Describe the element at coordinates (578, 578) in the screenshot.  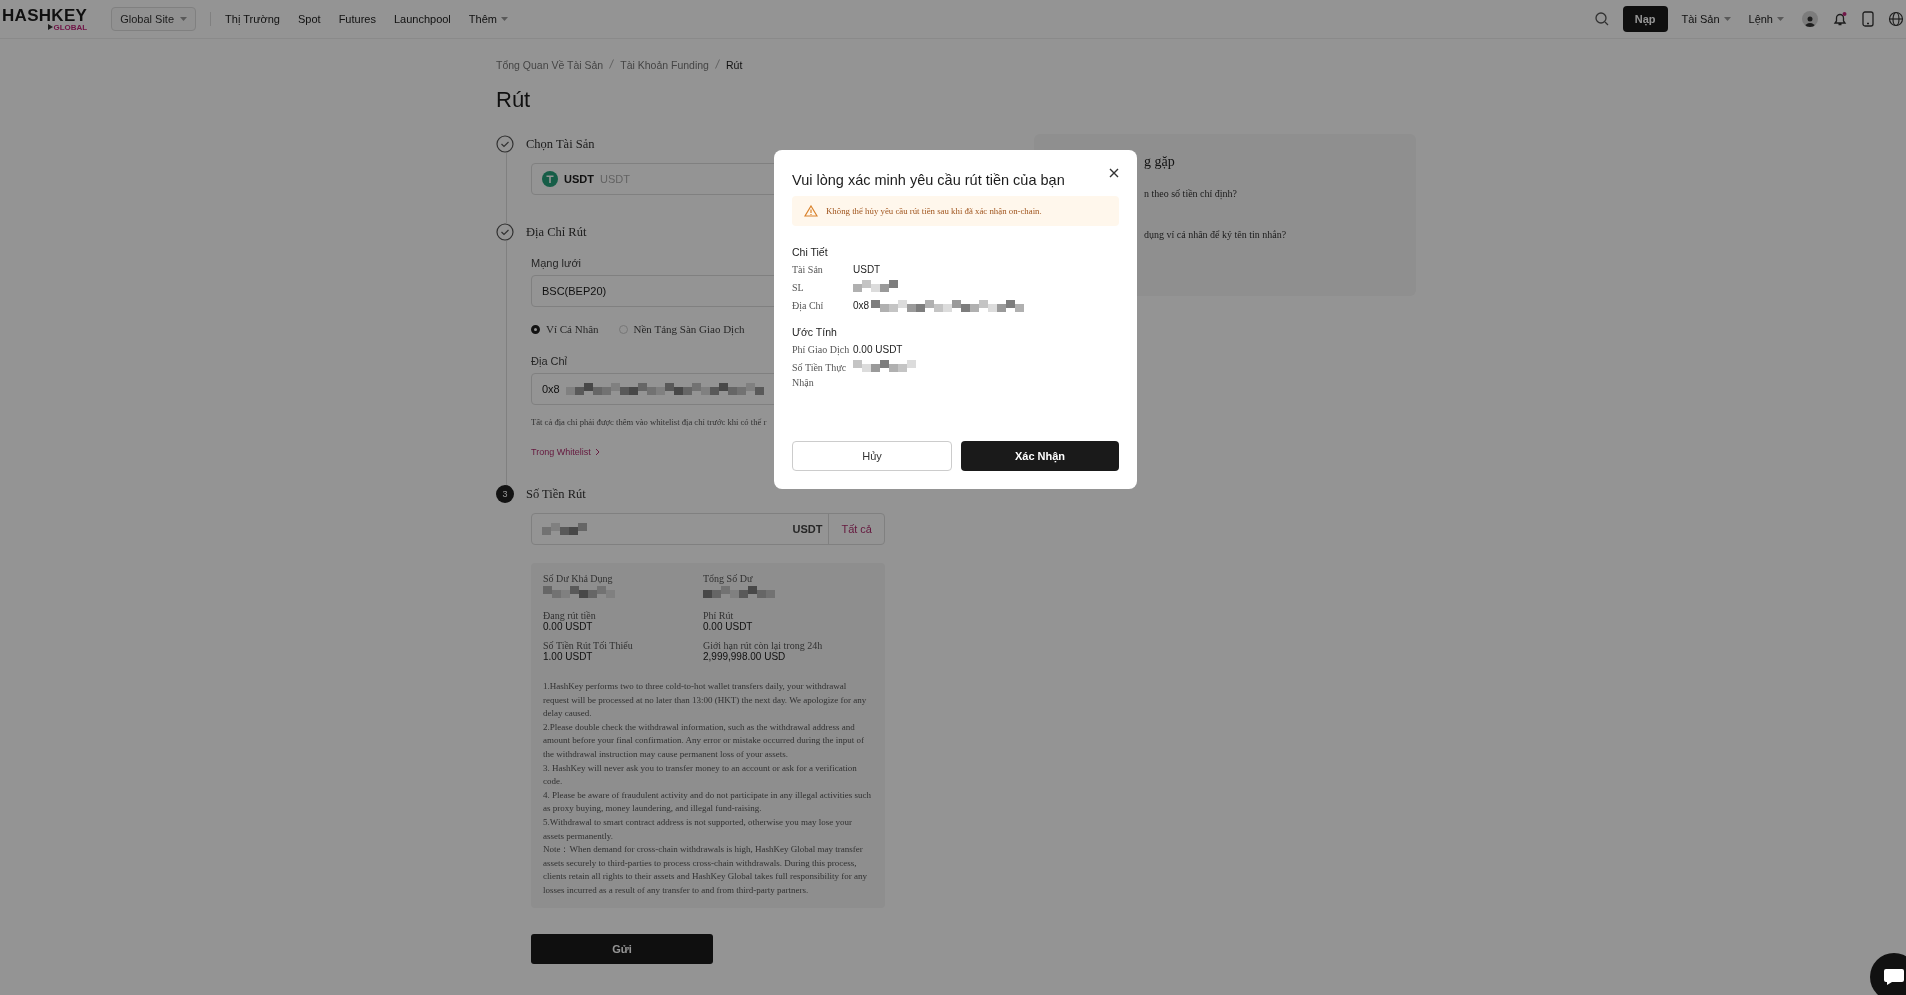
I see `stat-label: Số Dư Khả Dụng` at that location.